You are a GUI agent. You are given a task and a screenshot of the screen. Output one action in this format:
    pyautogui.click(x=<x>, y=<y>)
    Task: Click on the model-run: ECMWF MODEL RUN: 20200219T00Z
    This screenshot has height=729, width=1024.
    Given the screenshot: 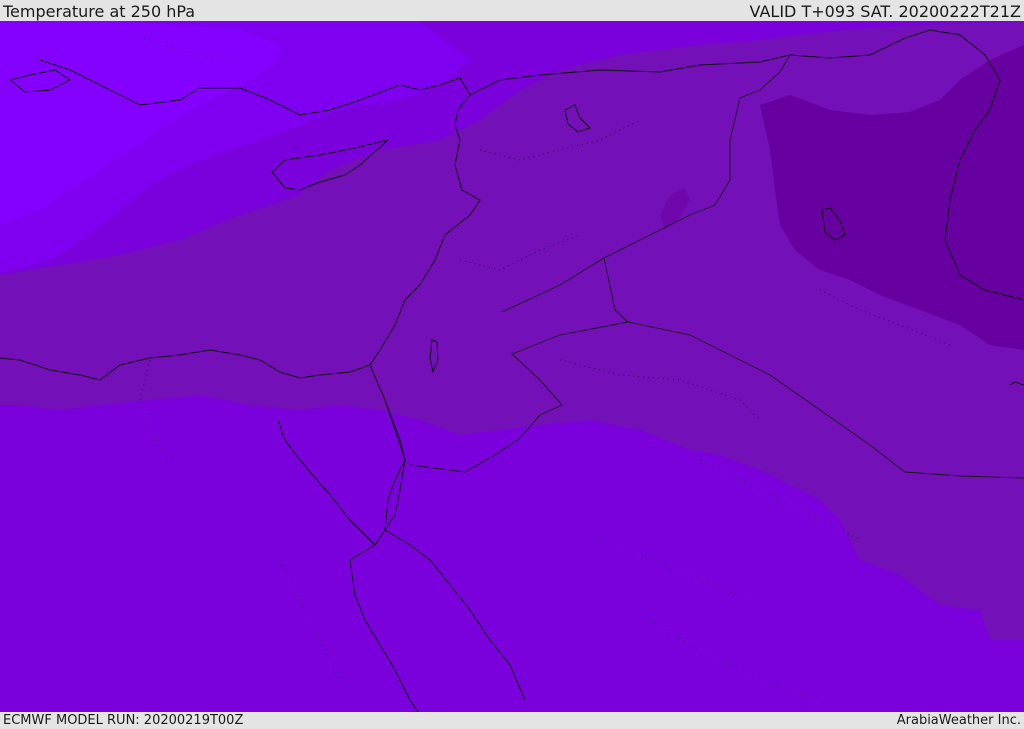 What is the action you would take?
    pyautogui.click(x=123, y=720)
    